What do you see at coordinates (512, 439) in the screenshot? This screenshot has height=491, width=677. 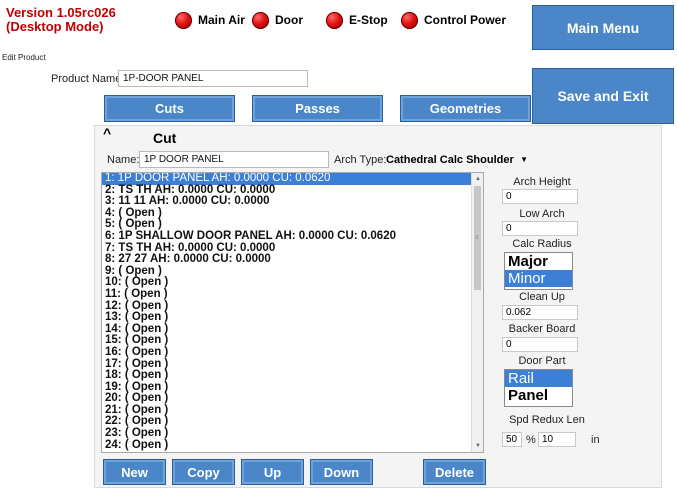 I see `spd-redux-pct-input: 50` at bounding box center [512, 439].